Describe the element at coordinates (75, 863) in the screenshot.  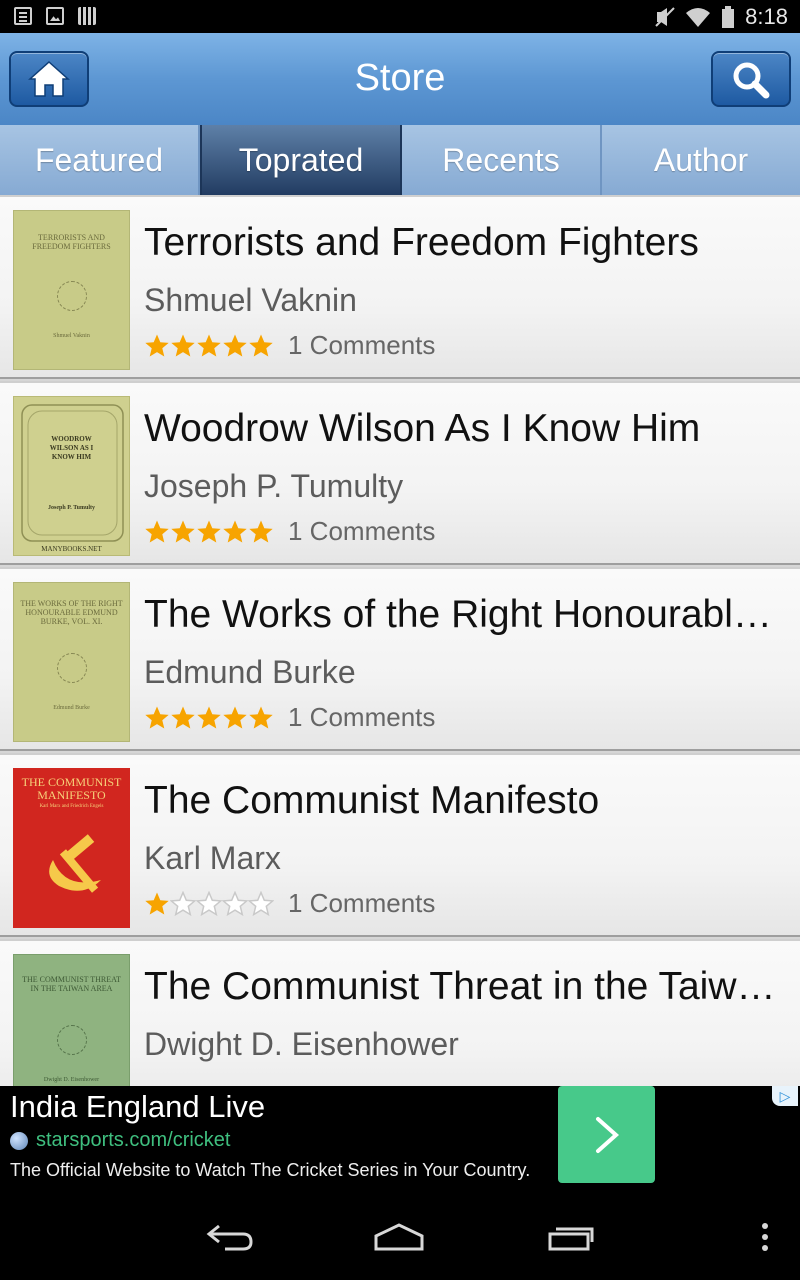
I see `hammer-sickle-icon` at that location.